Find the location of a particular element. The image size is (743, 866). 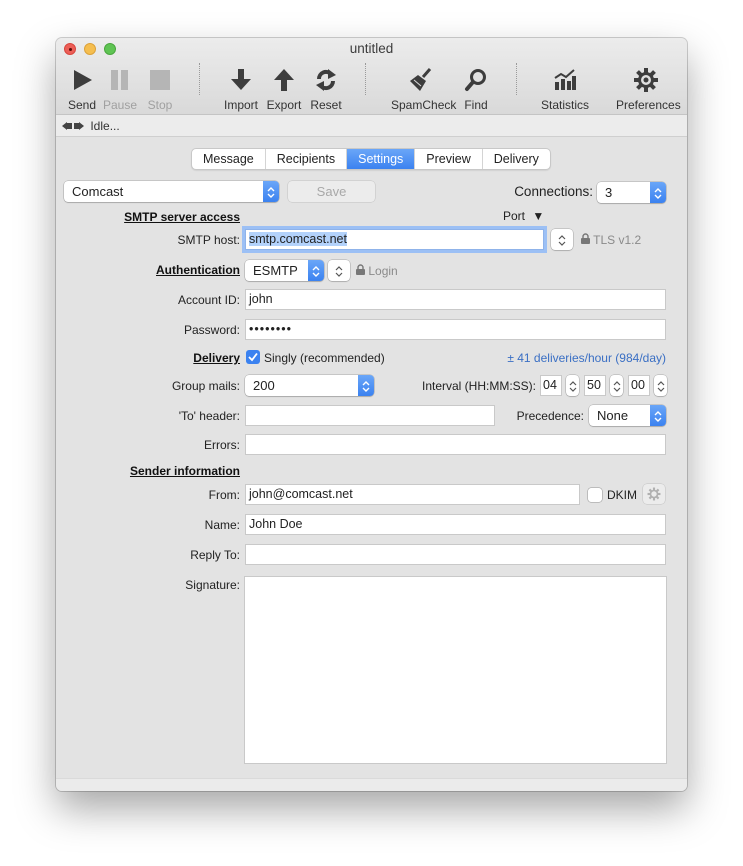

triangle-down-icon: ▼ is located at coordinates (538, 216).